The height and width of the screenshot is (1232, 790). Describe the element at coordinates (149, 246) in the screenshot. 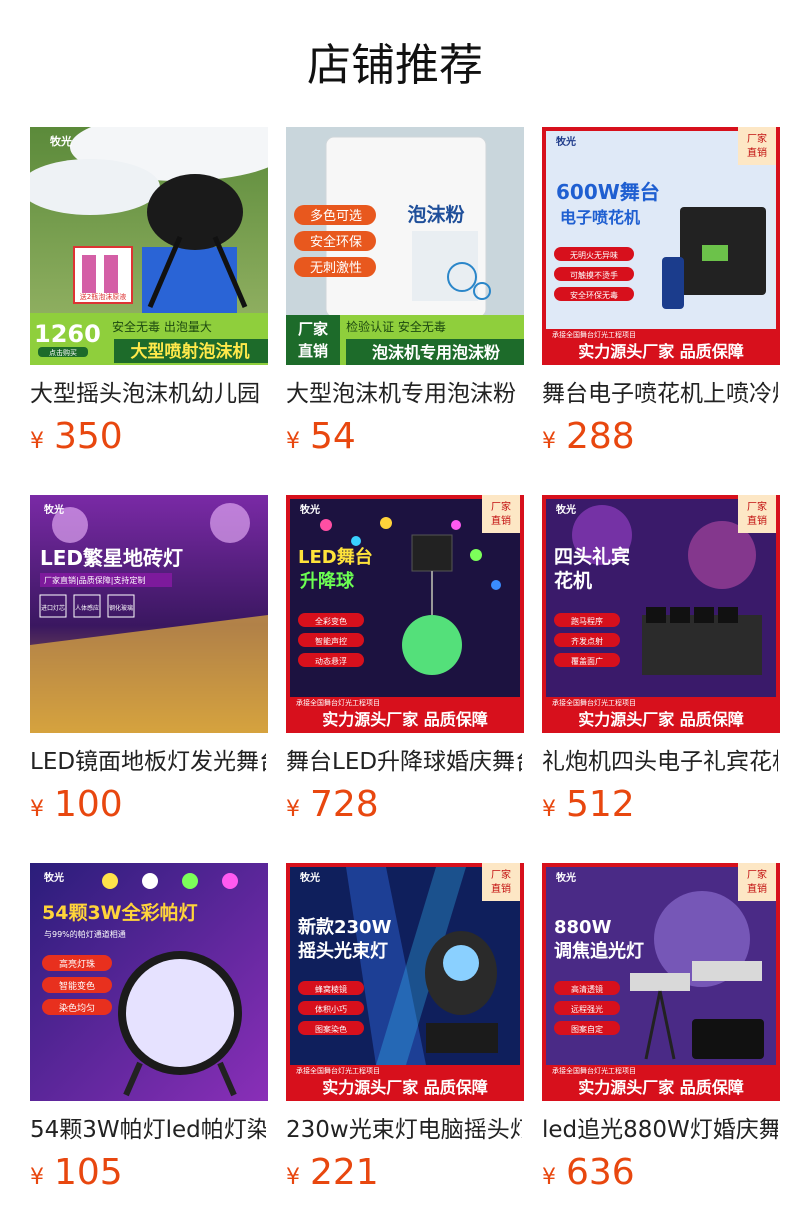

I see `product-image: 送2瓶泡沫原液 1260 点击购买 安全无毒 出泡量大 大型喷射泡沫机 牧光` at that location.